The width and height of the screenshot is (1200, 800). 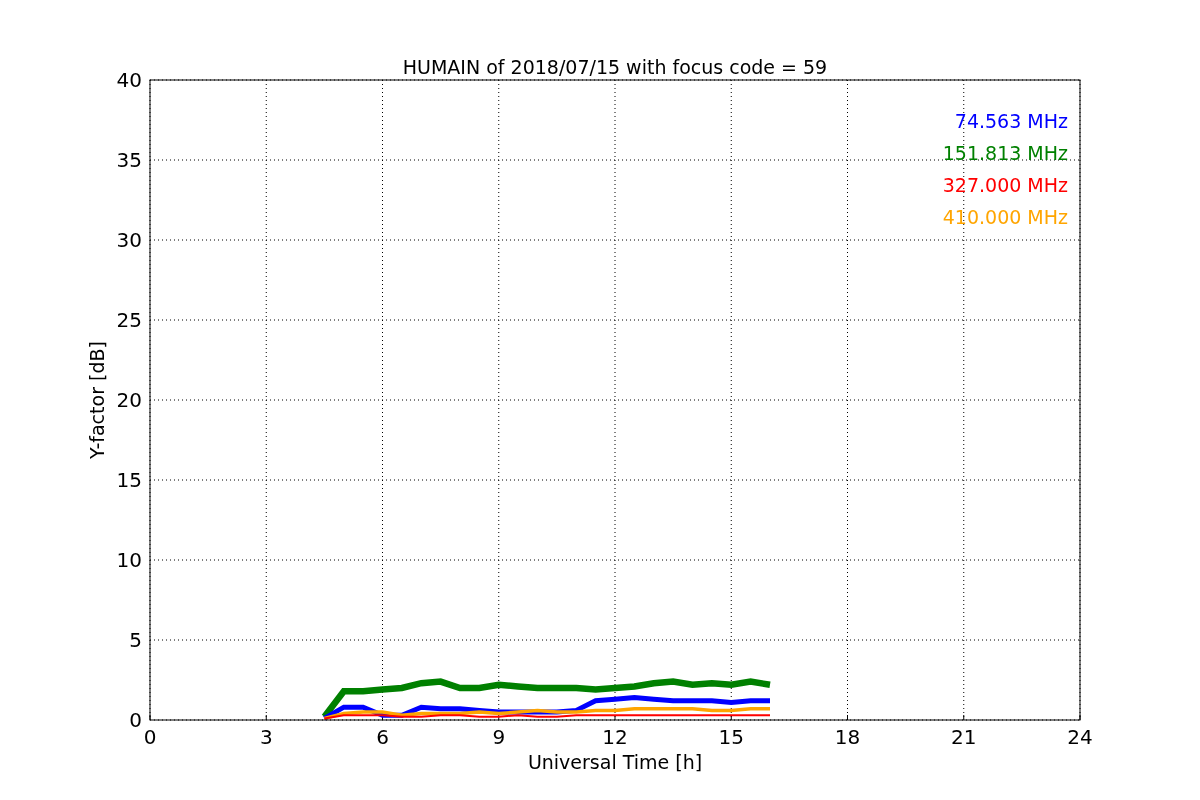 What do you see at coordinates (129, 320) in the screenshot?
I see `y-tick-label: 25` at bounding box center [129, 320].